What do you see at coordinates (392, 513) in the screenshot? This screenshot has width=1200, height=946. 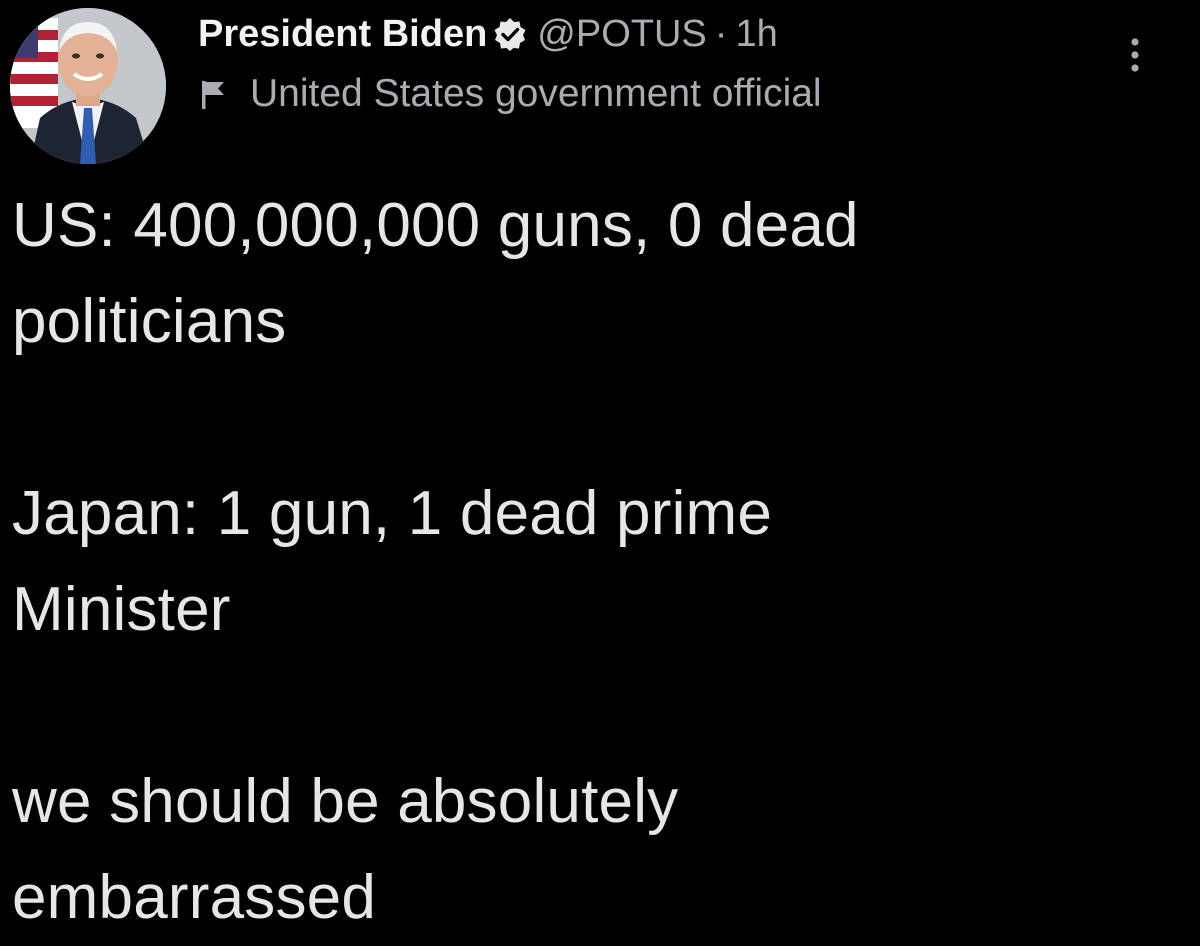 I see `tweet-text-line: Japan: 1 gun, 1 dead prime` at bounding box center [392, 513].